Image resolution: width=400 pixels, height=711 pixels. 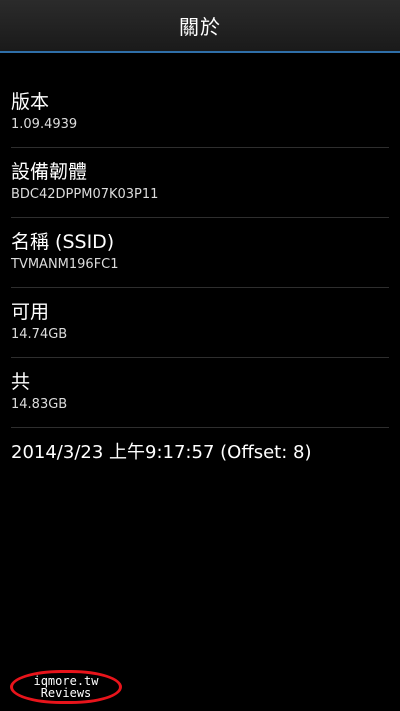 I want to click on list-item-title: 設備韌體, so click(x=49, y=172).